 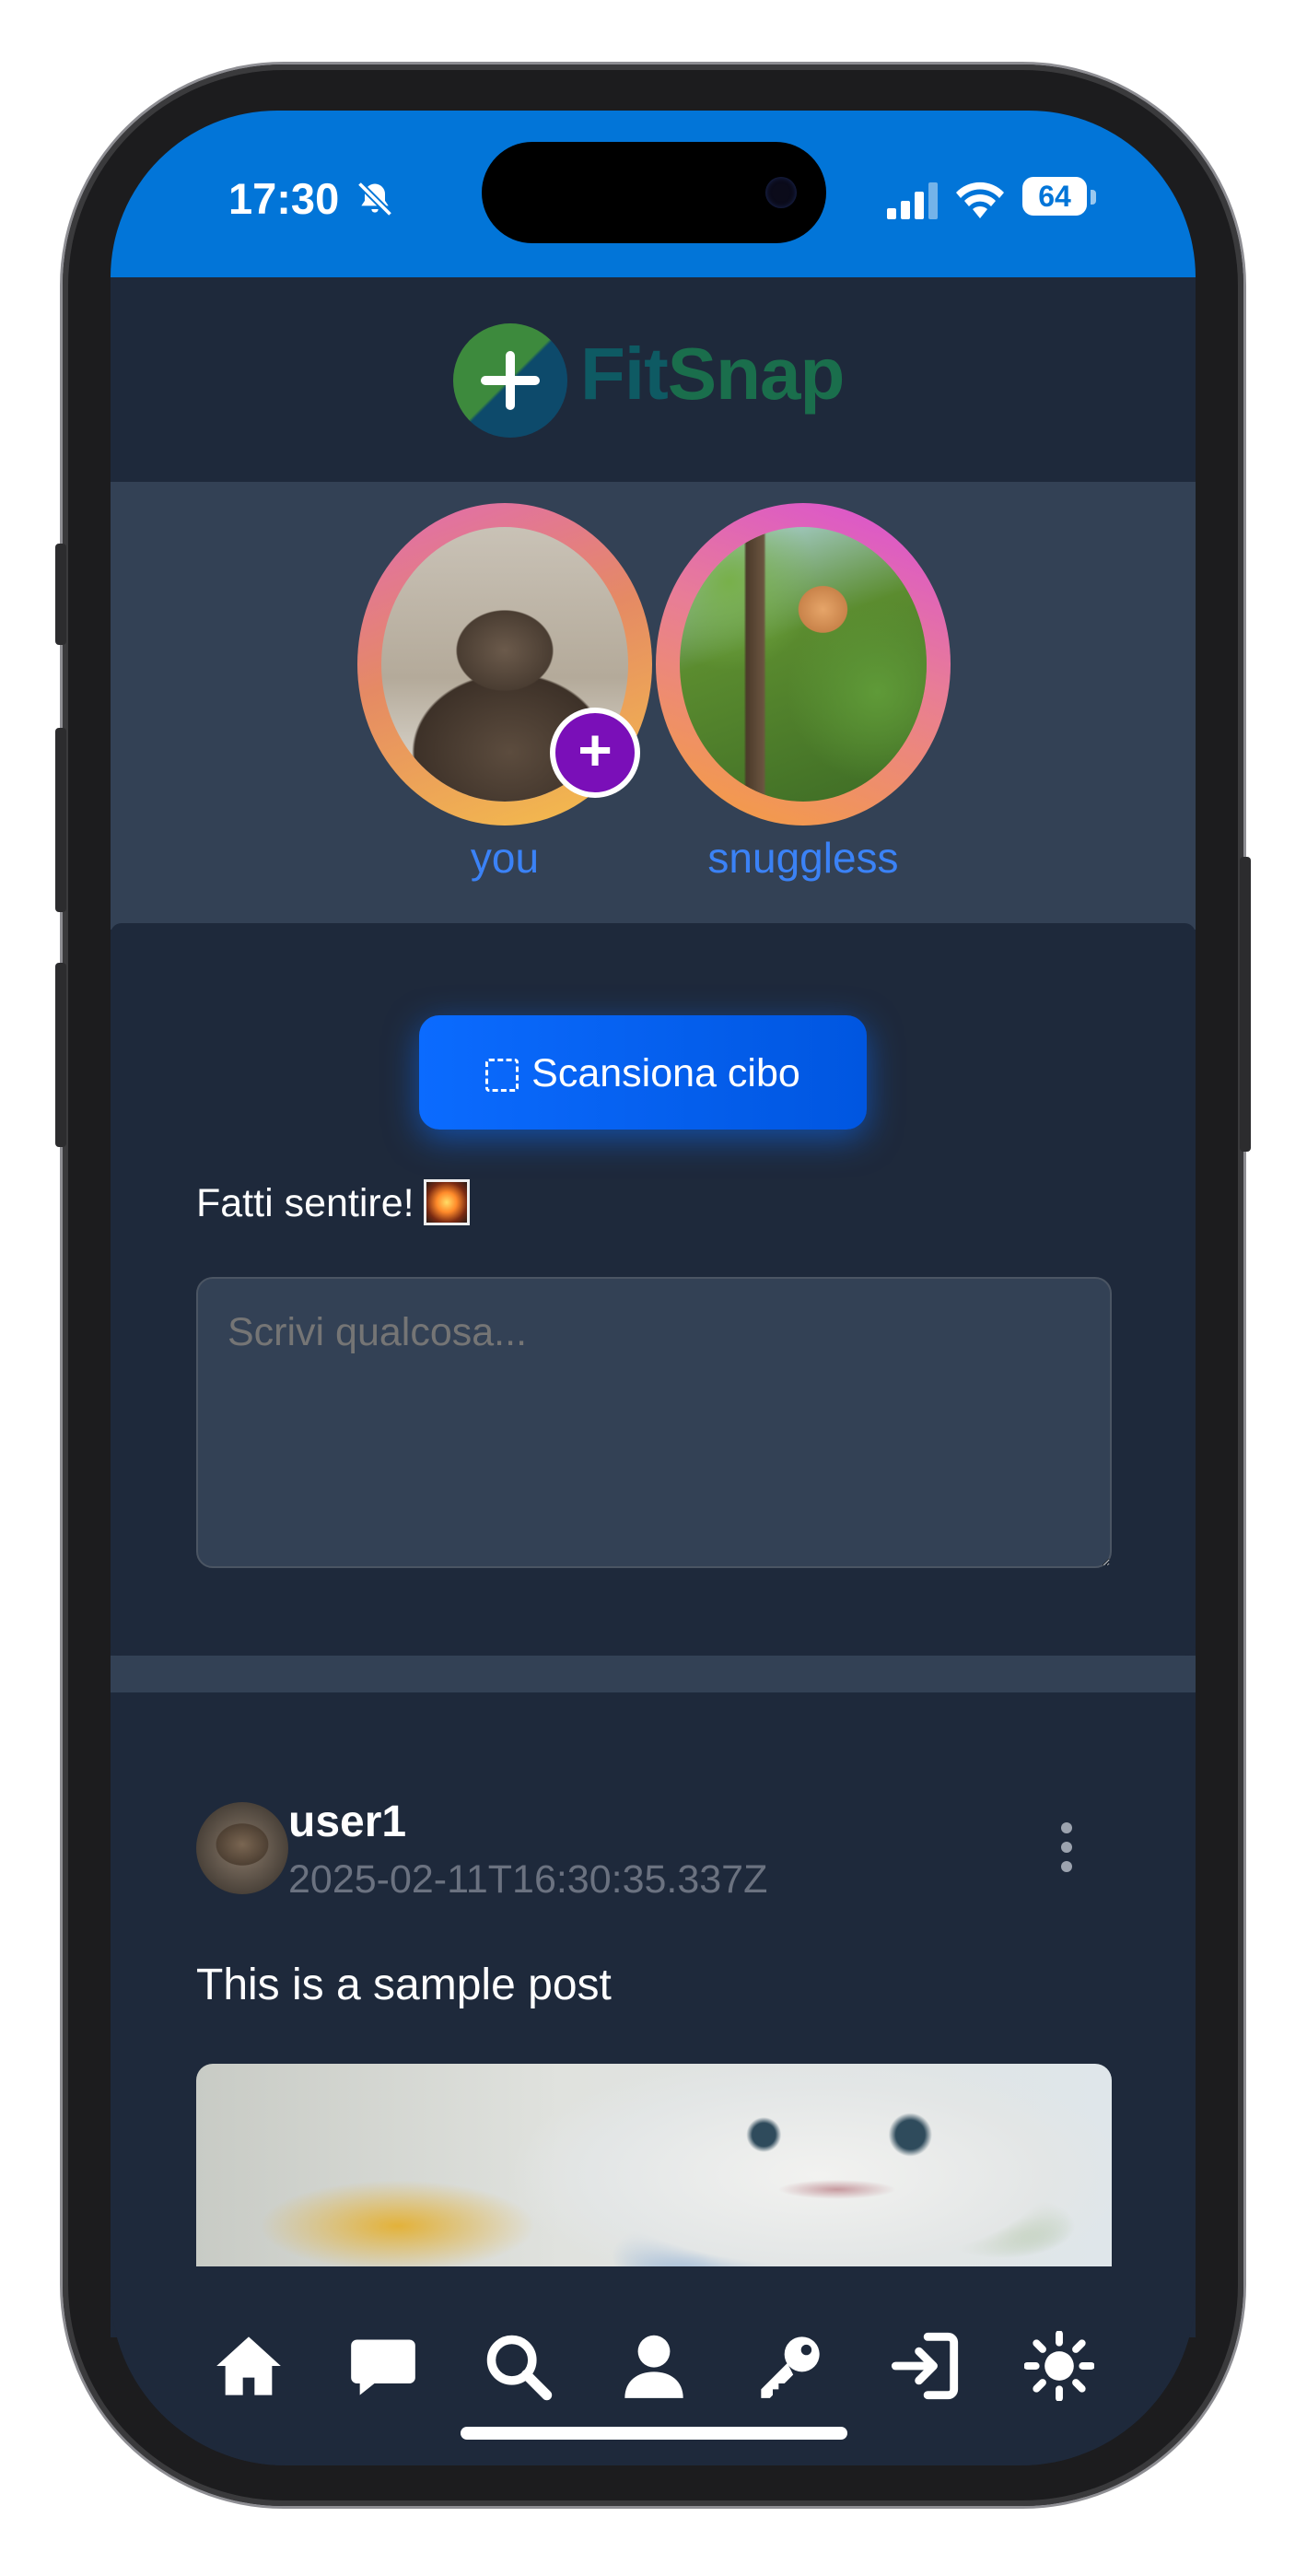 What do you see at coordinates (383, 2366) in the screenshot?
I see `chat-icon` at bounding box center [383, 2366].